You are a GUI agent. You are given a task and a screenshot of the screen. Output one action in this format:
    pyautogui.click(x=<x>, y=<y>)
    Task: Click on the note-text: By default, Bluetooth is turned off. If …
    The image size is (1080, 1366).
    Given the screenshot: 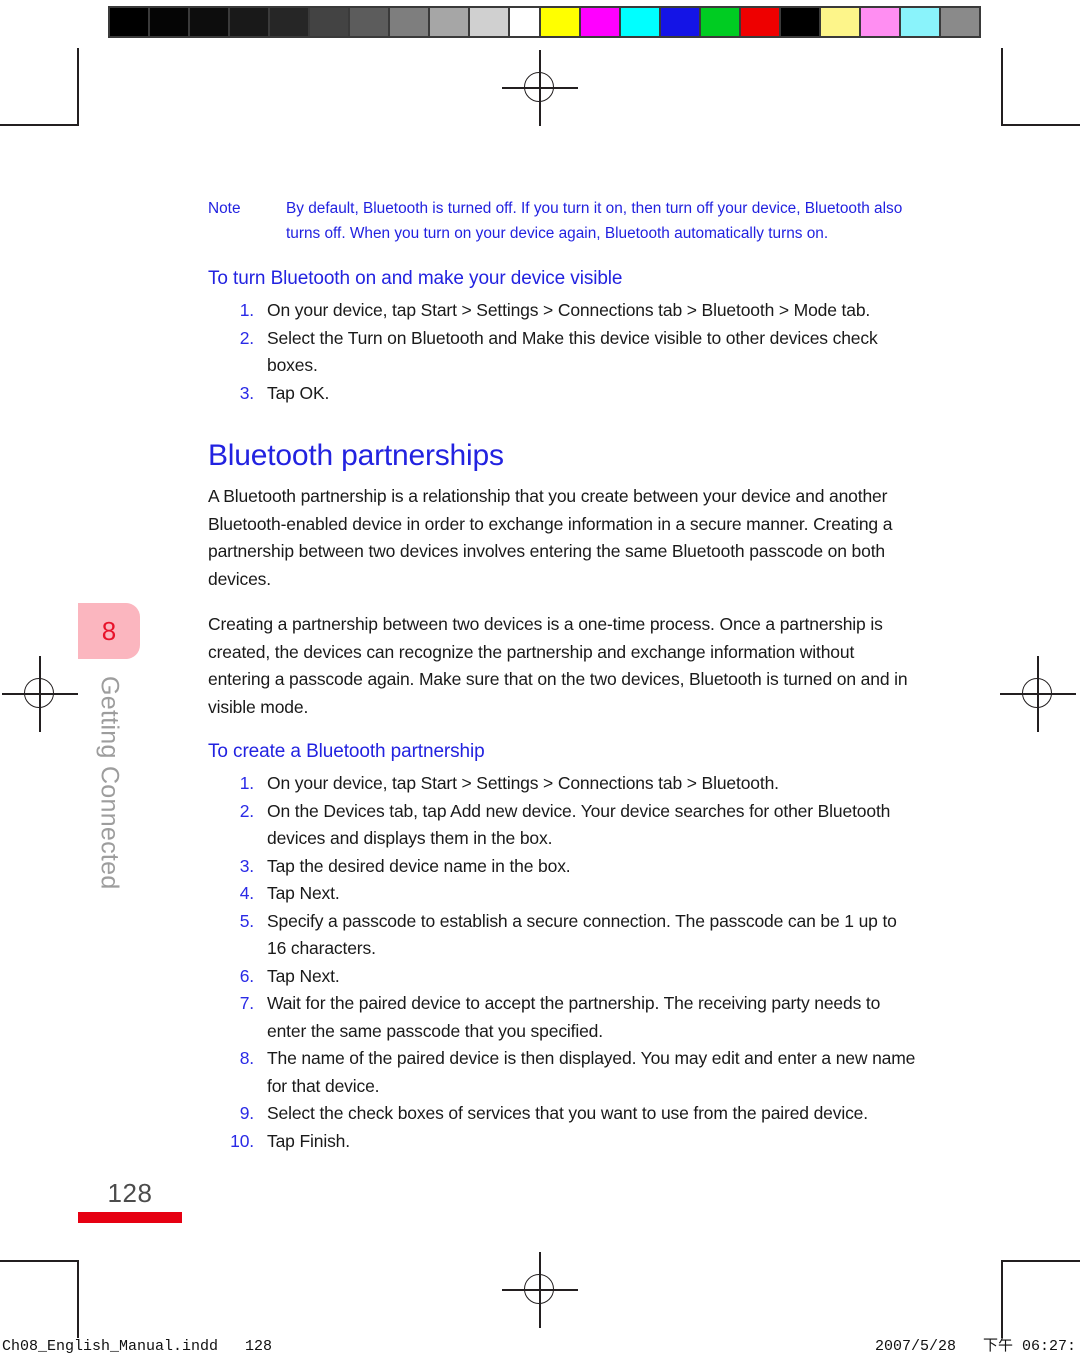 What is the action you would take?
    pyautogui.click(x=594, y=221)
    